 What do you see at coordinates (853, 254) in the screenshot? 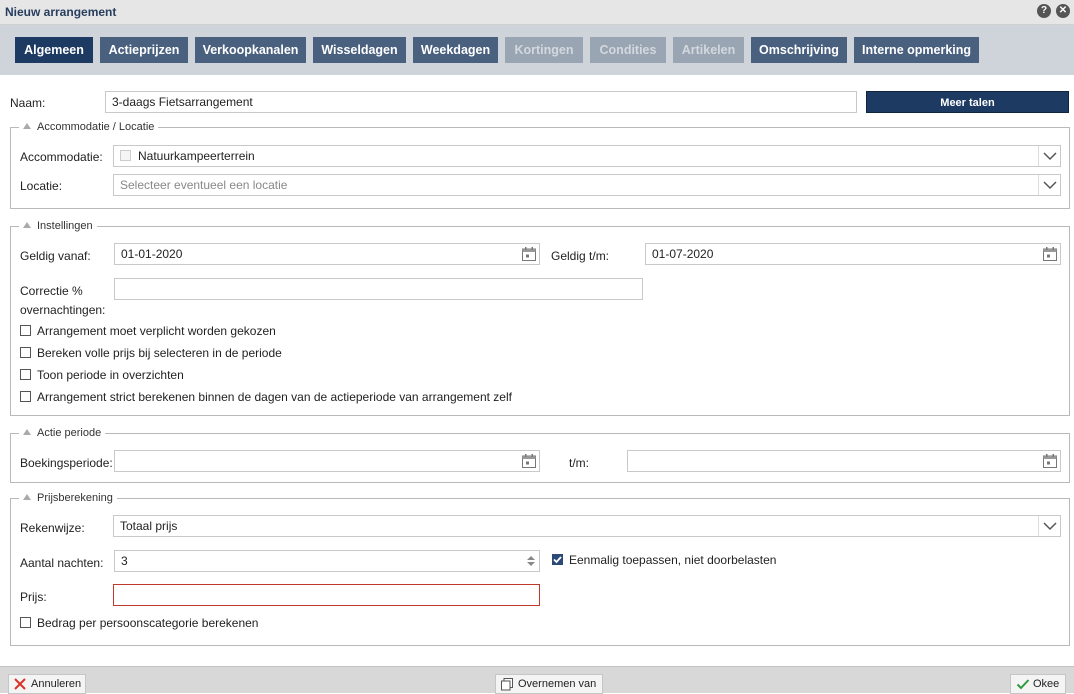
I see `geldig-tm-input: 01-07-2020` at bounding box center [853, 254].